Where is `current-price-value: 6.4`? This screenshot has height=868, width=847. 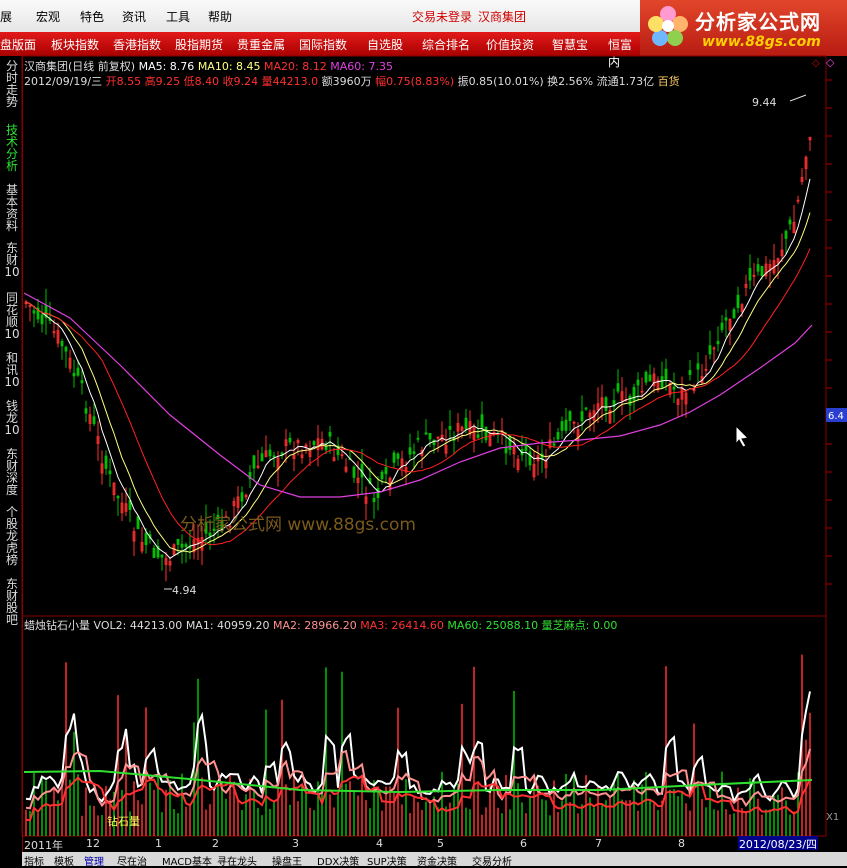
current-price-value: 6.4 is located at coordinates (836, 416).